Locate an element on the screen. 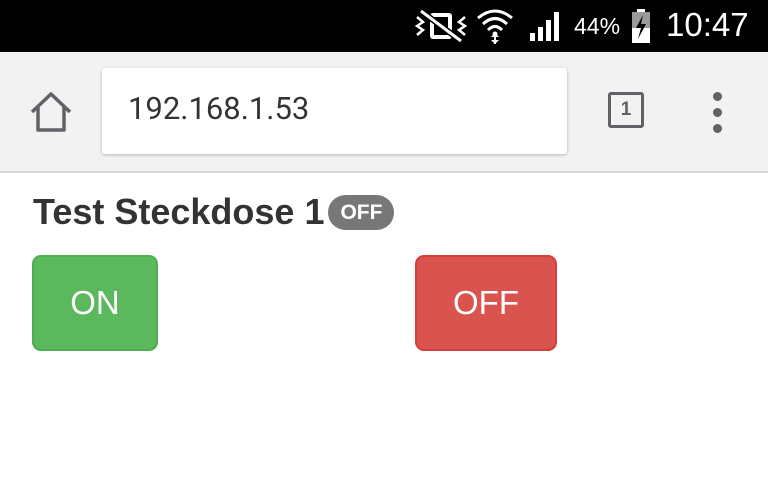 Image resolution: width=768 pixels, height=481 pixels. battery-charging-icon is located at coordinates (641, 26).